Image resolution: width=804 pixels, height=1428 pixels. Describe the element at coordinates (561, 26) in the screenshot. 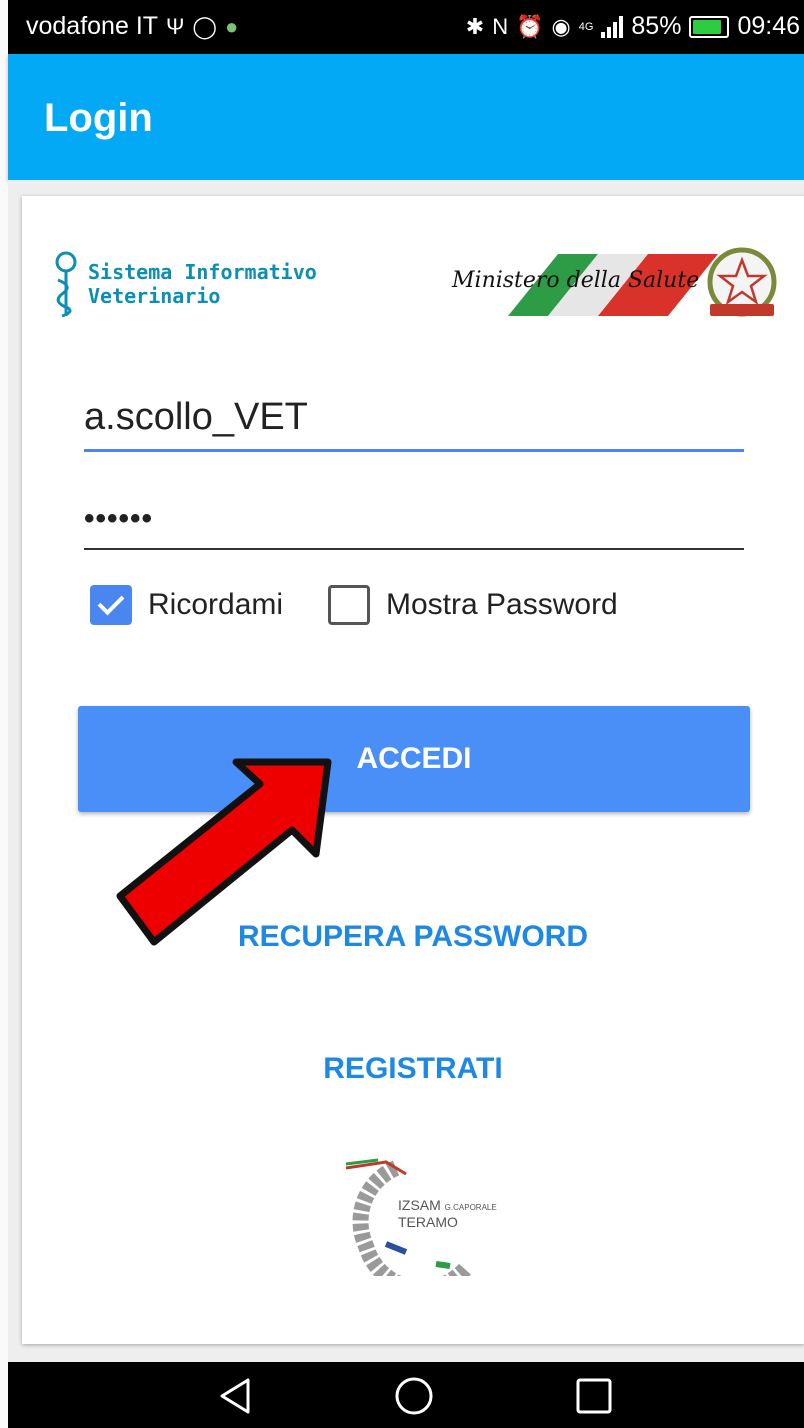

I see `eye-comfort-icon: ◉` at that location.